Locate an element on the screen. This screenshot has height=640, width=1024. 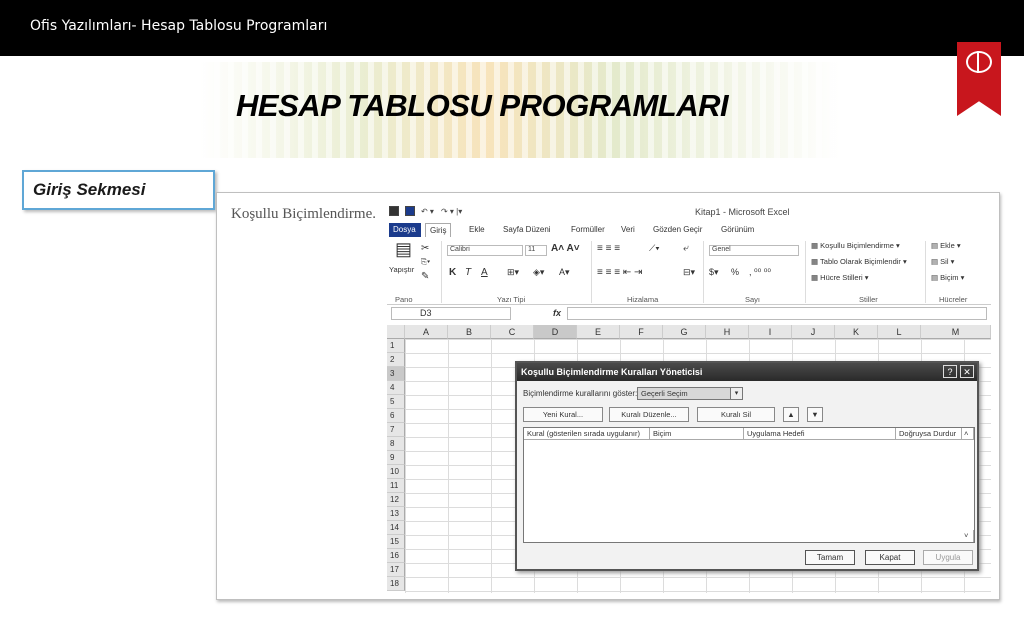
chevron-down-icon: ▾ is located at coordinates (736, 393).